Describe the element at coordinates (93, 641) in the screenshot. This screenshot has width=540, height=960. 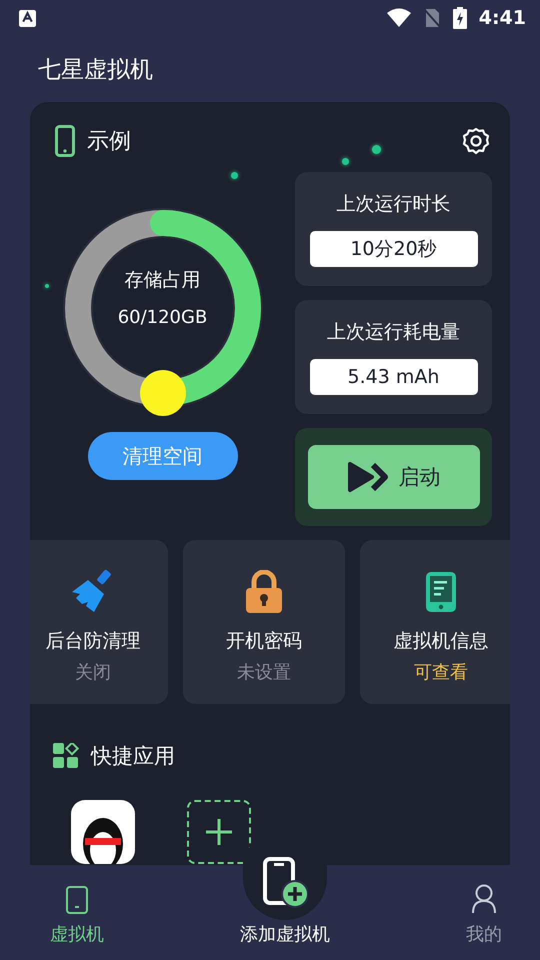
I see `feature-title: 后台防清理` at that location.